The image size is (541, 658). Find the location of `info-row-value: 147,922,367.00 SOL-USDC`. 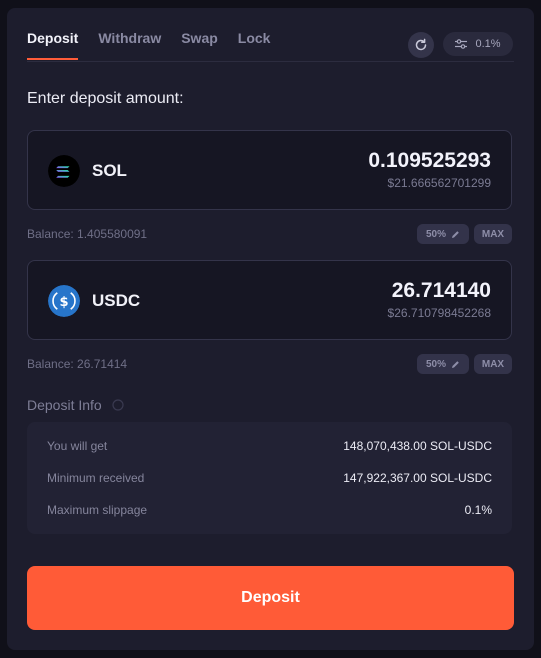

info-row-value: 147,922,367.00 SOL-USDC is located at coordinates (417, 478).